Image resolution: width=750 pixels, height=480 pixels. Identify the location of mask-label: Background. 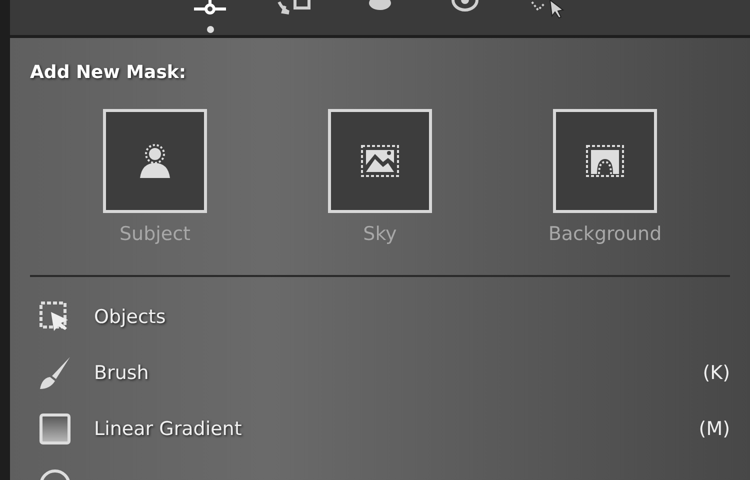
(605, 234).